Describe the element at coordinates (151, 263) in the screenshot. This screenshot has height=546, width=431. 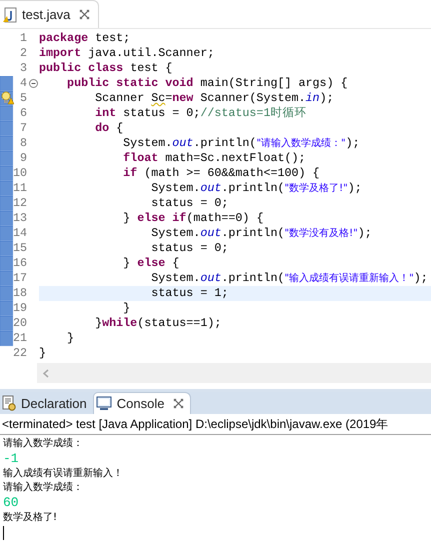
I see `code-line: } else {` at that location.